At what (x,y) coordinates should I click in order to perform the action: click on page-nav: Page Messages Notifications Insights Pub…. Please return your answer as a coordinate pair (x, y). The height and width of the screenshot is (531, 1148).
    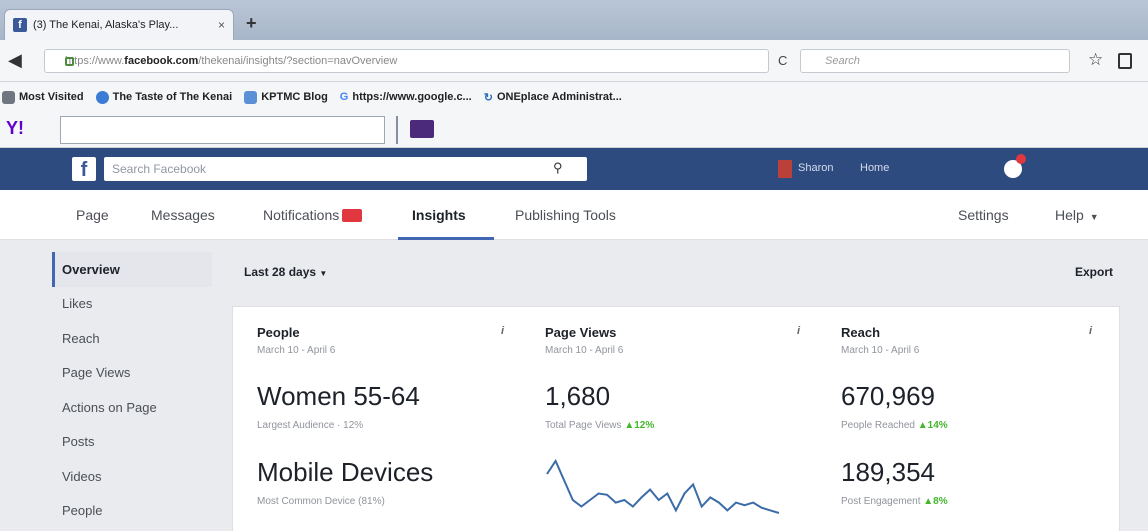
    Looking at the image, I should click on (574, 215).